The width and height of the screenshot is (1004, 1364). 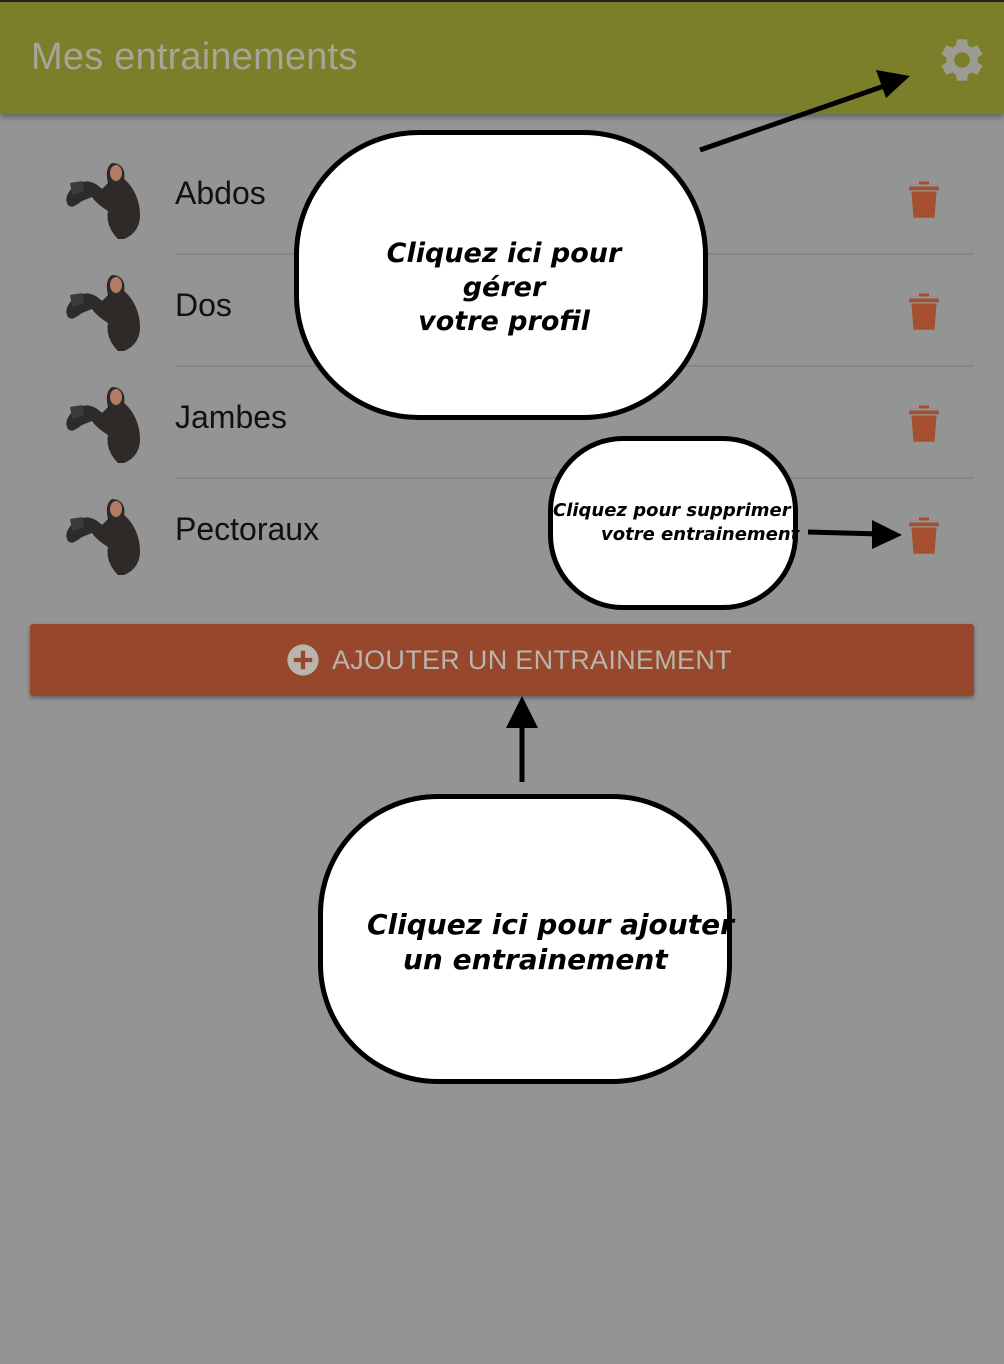 What do you see at coordinates (535, 959) in the screenshot?
I see `callout-line: un entrainement` at bounding box center [535, 959].